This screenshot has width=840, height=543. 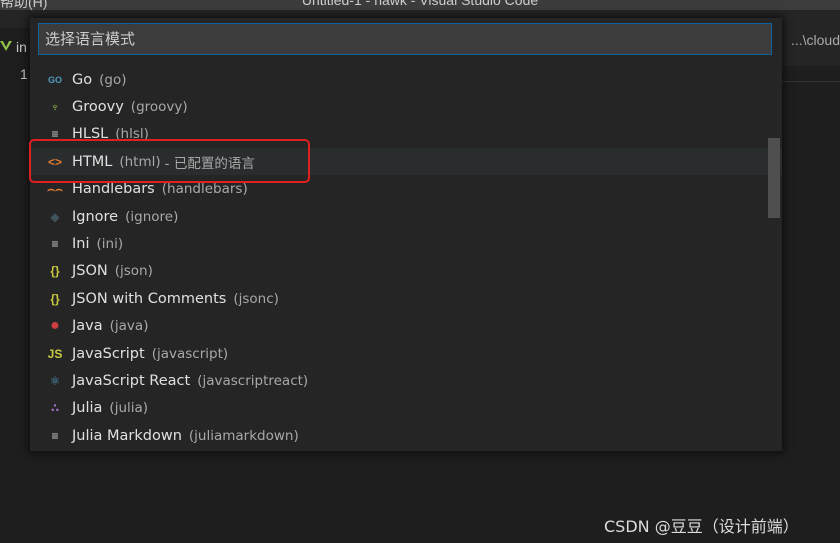 I want to click on language-item-javascript-react: ⚛ JavaScript React (javascriptreact), so click(x=406, y=380).